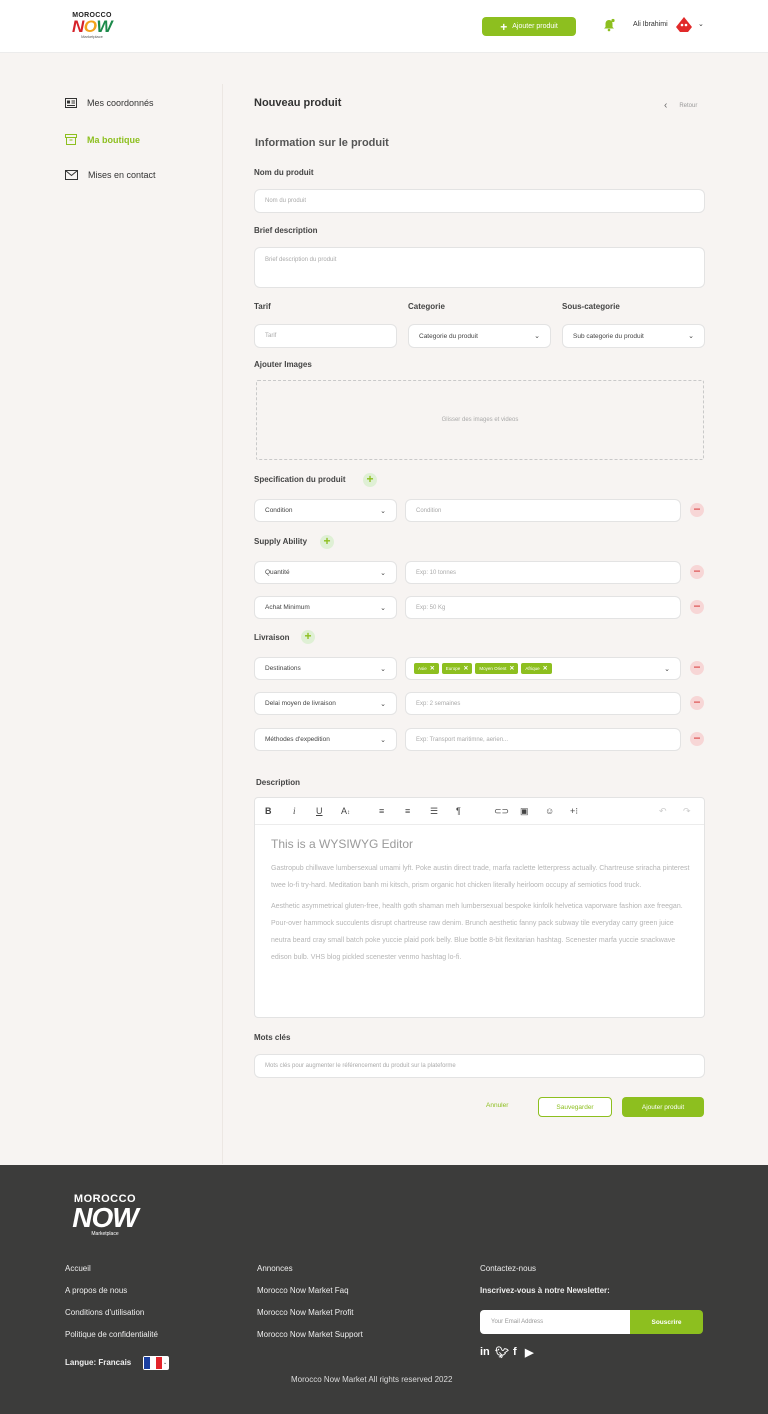 The height and width of the screenshot is (1414, 768). I want to click on image-icon: ▣, so click(524, 811).